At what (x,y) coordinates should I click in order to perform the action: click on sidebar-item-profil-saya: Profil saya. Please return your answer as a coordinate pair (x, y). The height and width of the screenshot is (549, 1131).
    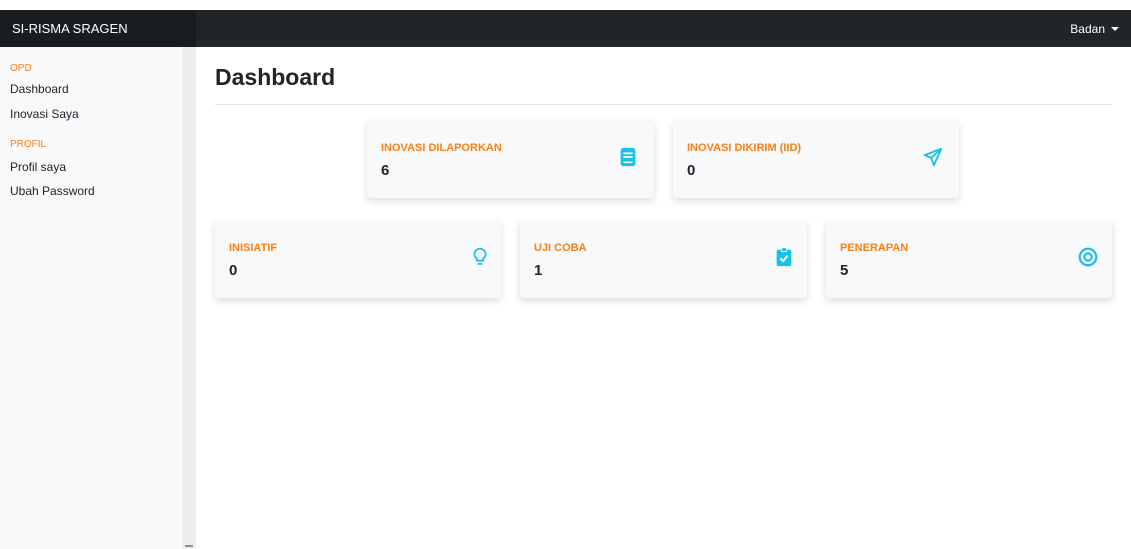
    Looking at the image, I should click on (38, 167).